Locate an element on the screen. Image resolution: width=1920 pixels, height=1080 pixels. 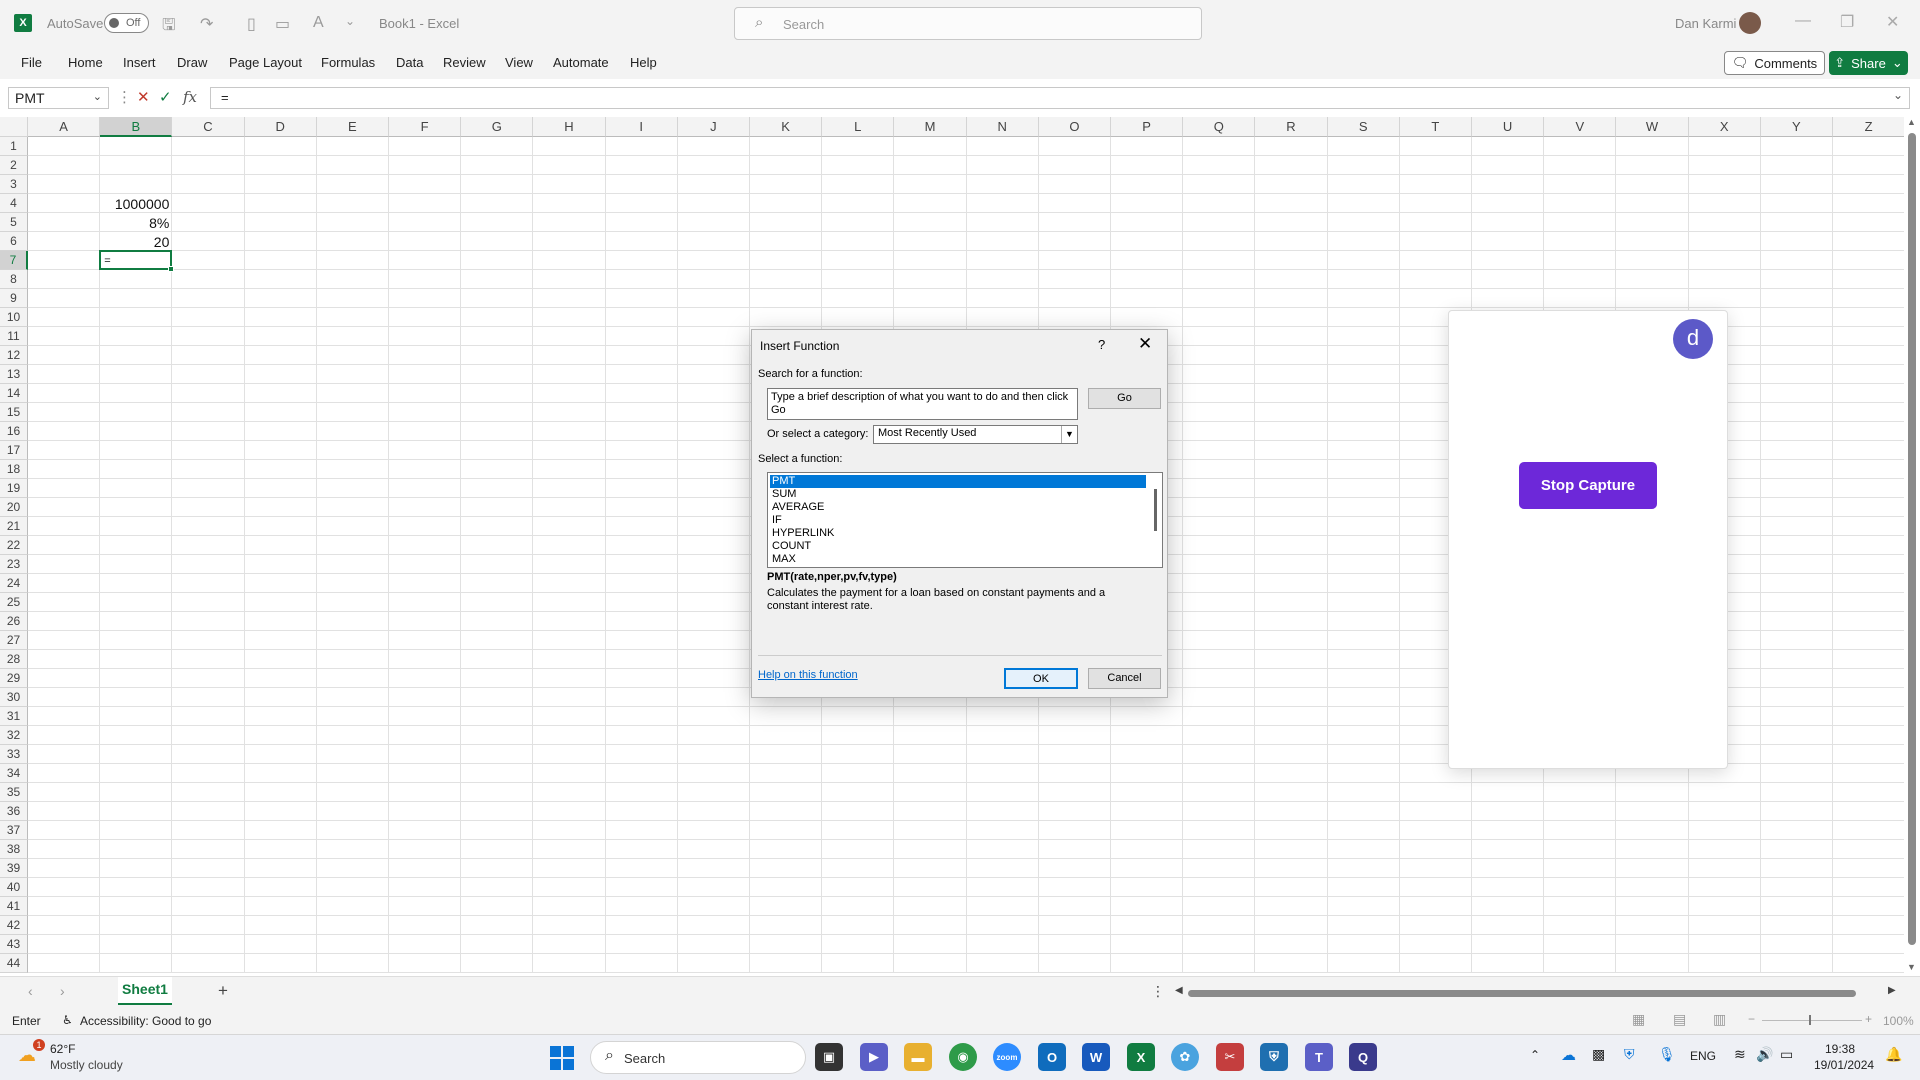
function-list-item: COUNT is located at coordinates (790, 546).